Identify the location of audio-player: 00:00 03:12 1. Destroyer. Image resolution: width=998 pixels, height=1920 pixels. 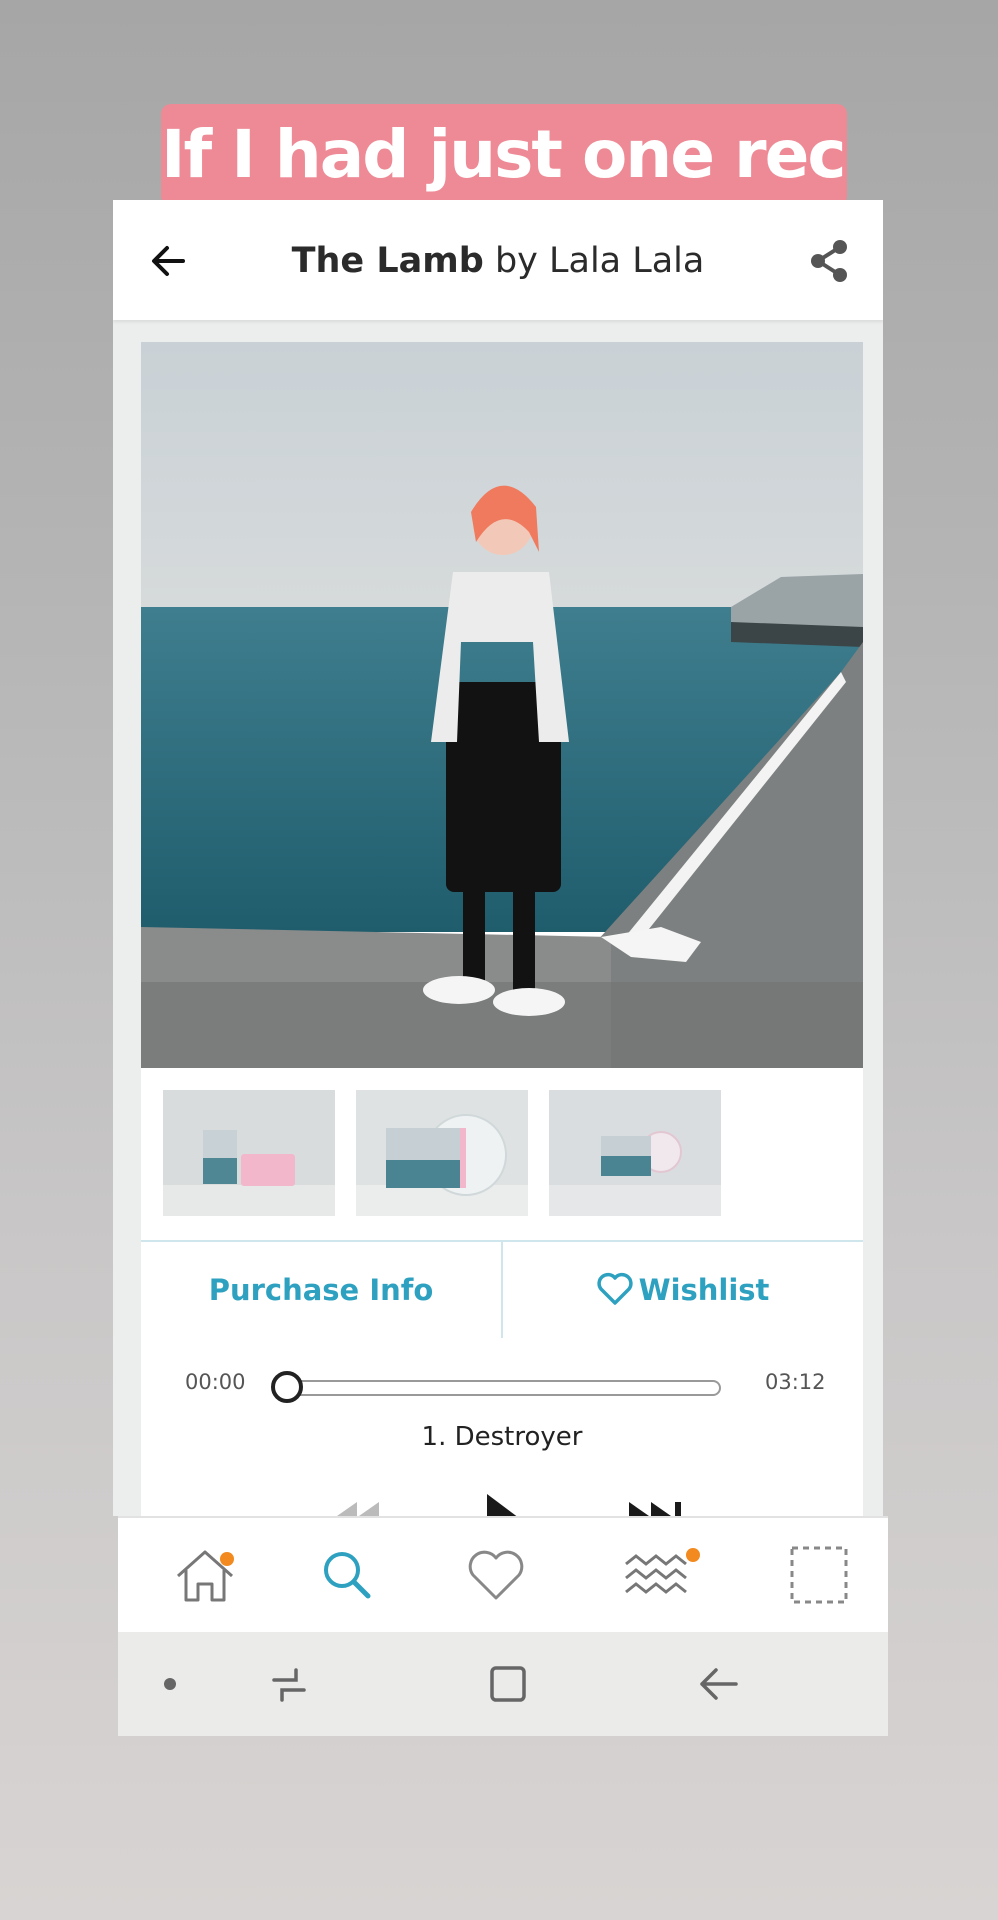
(502, 1427).